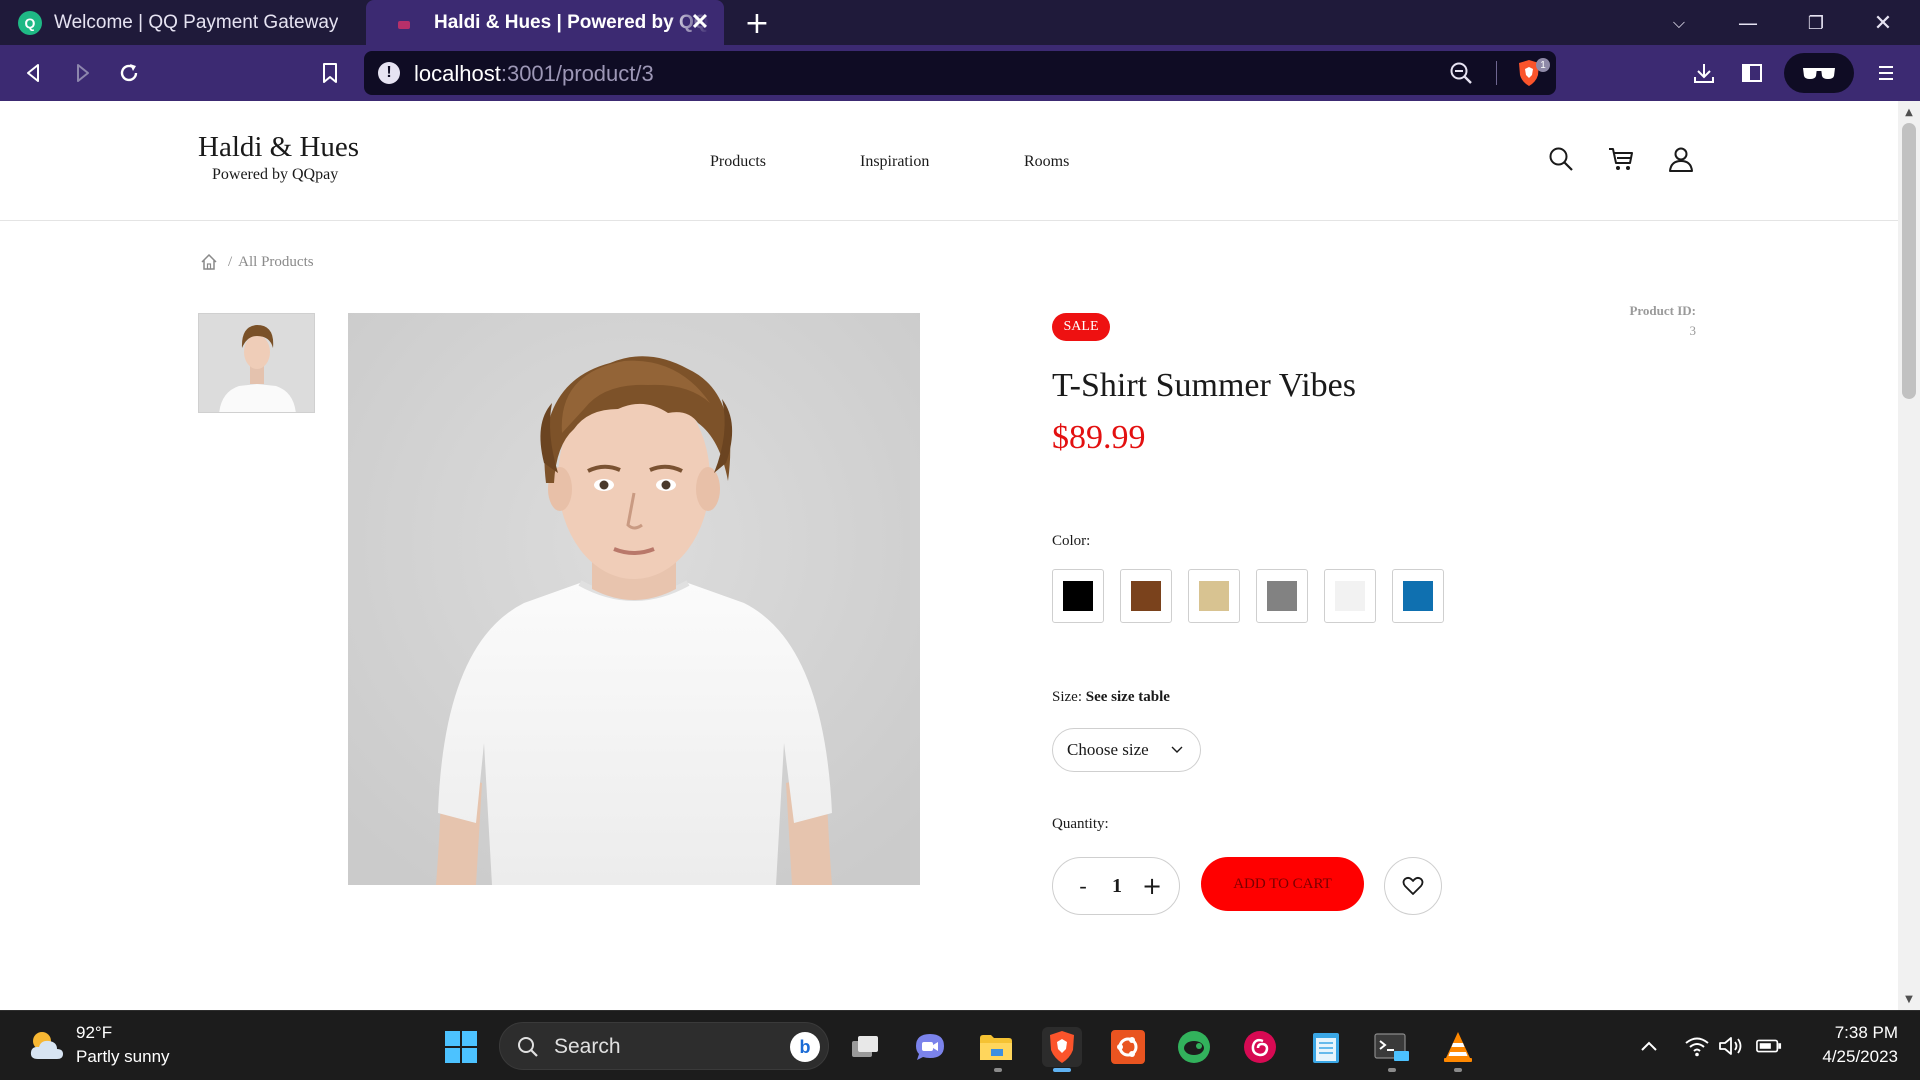 Image resolution: width=1920 pixels, height=1080 pixels. Describe the element at coordinates (1886, 73) in the screenshot. I see `menu-button` at that location.